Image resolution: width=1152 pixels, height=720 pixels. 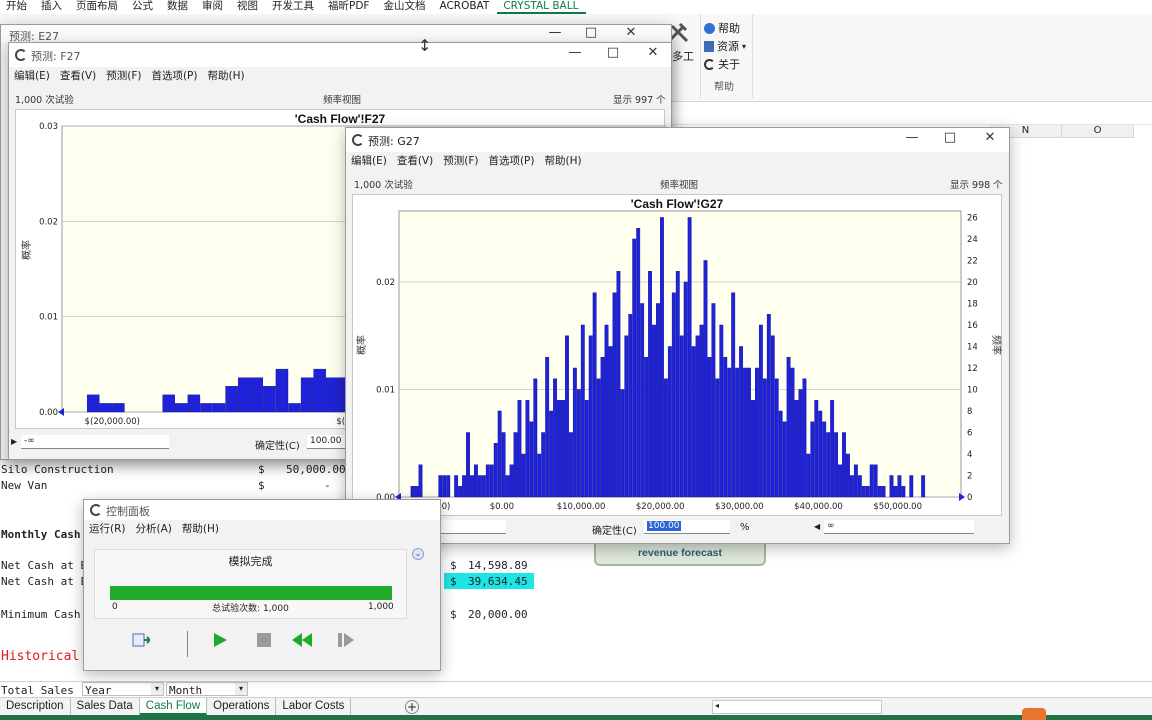 I want to click on ribbon-tab: 页面布局, so click(x=98, y=7).